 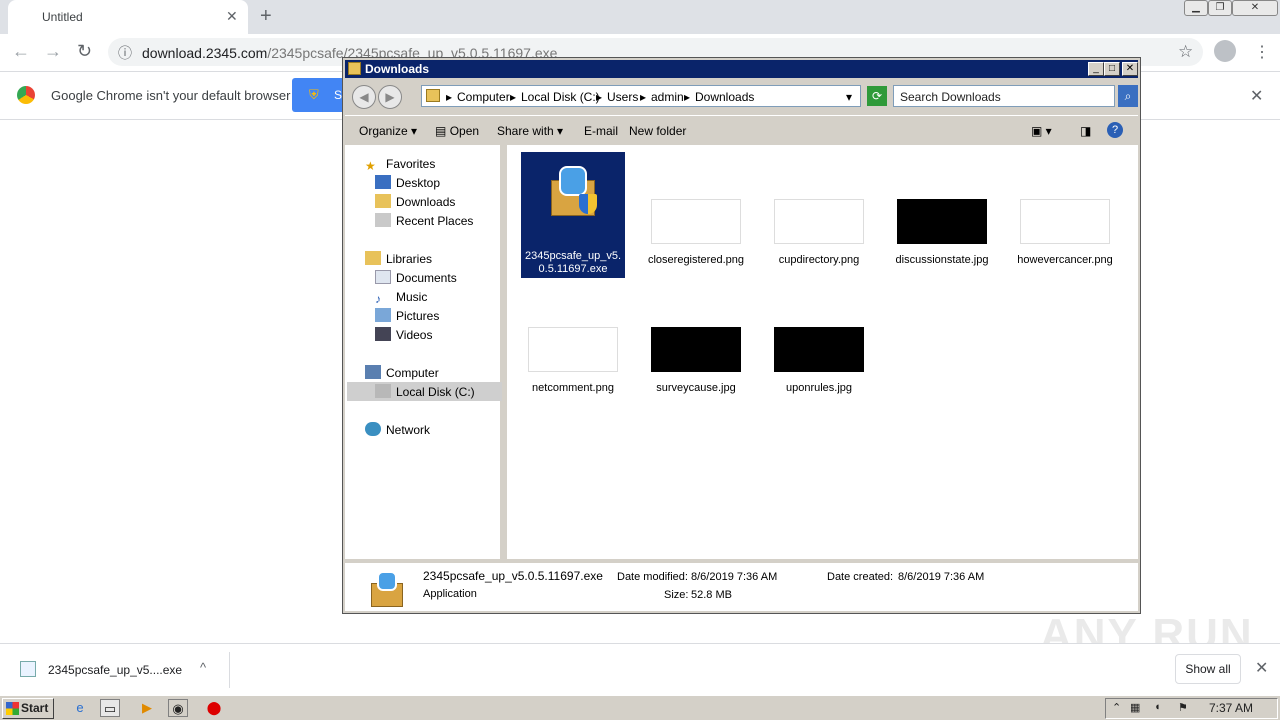 I want to click on view-icon: ▣ ▾, so click(x=1041, y=131).